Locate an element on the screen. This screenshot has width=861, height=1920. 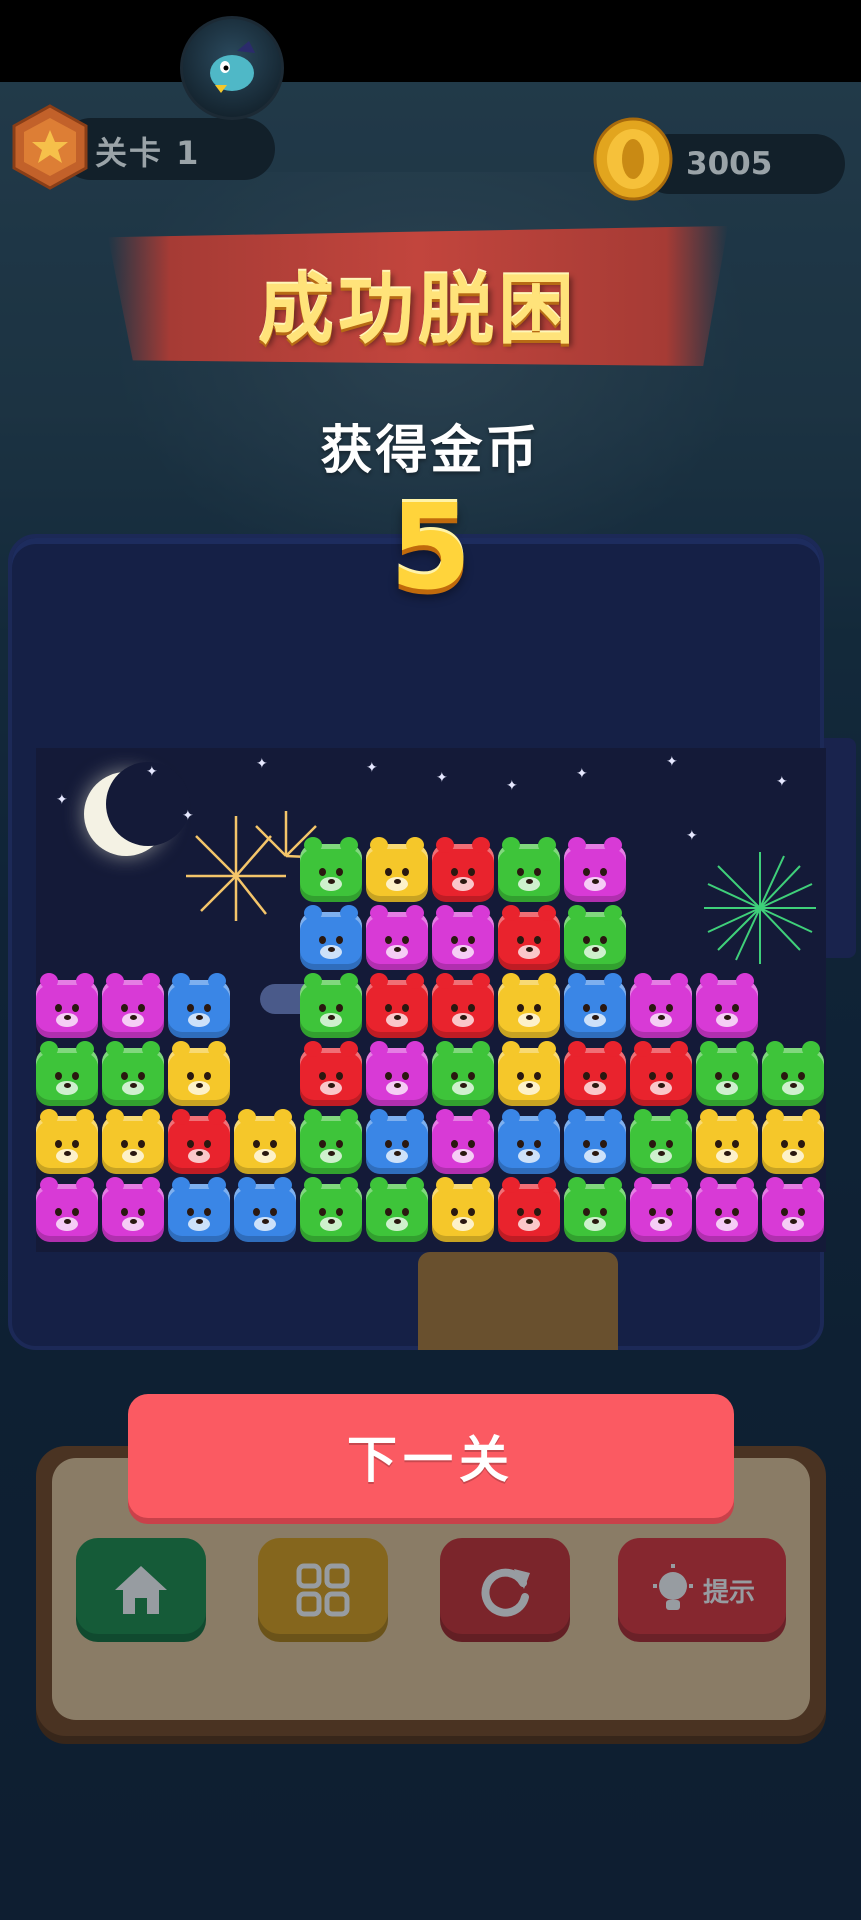
hint-button: 提示 is located at coordinates (702, 1590).